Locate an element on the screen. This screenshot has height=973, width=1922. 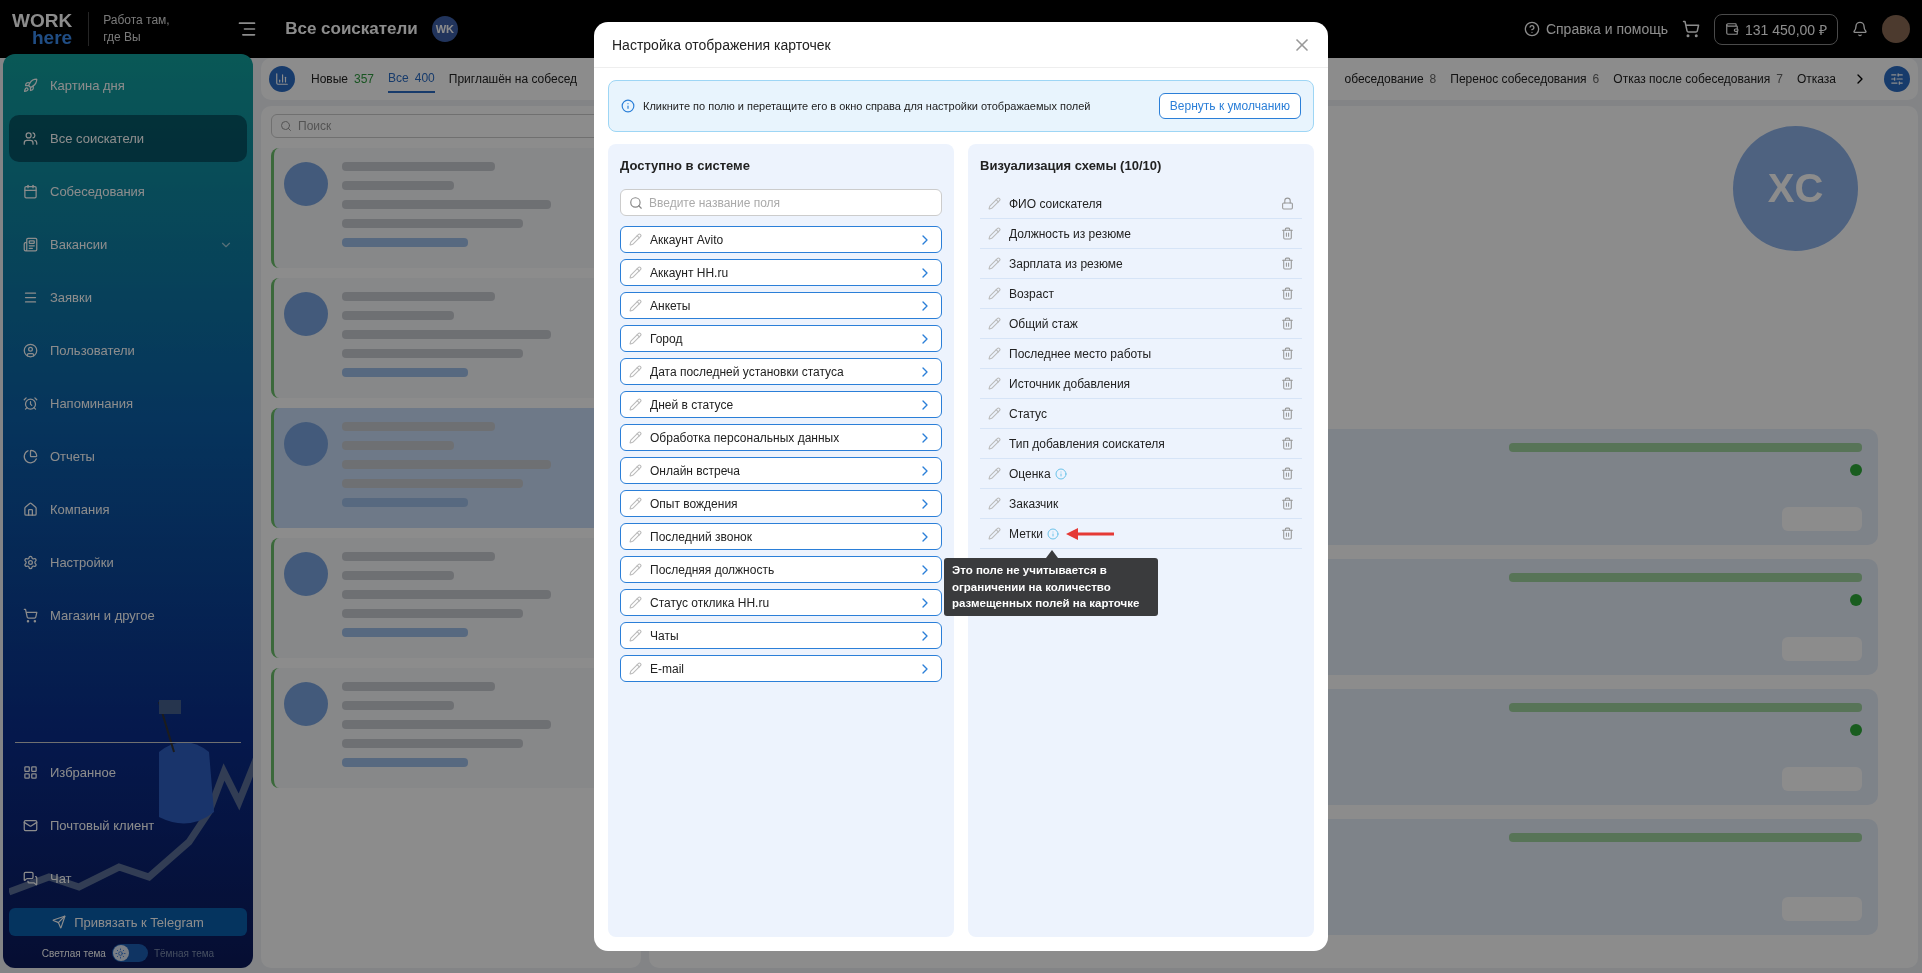
bell-icon is located at coordinates (1860, 29).